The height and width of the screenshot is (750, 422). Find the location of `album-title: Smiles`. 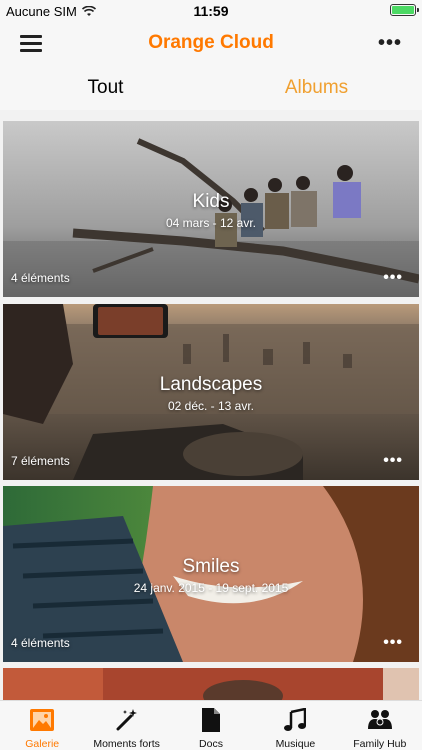

album-title: Smiles is located at coordinates (211, 566).